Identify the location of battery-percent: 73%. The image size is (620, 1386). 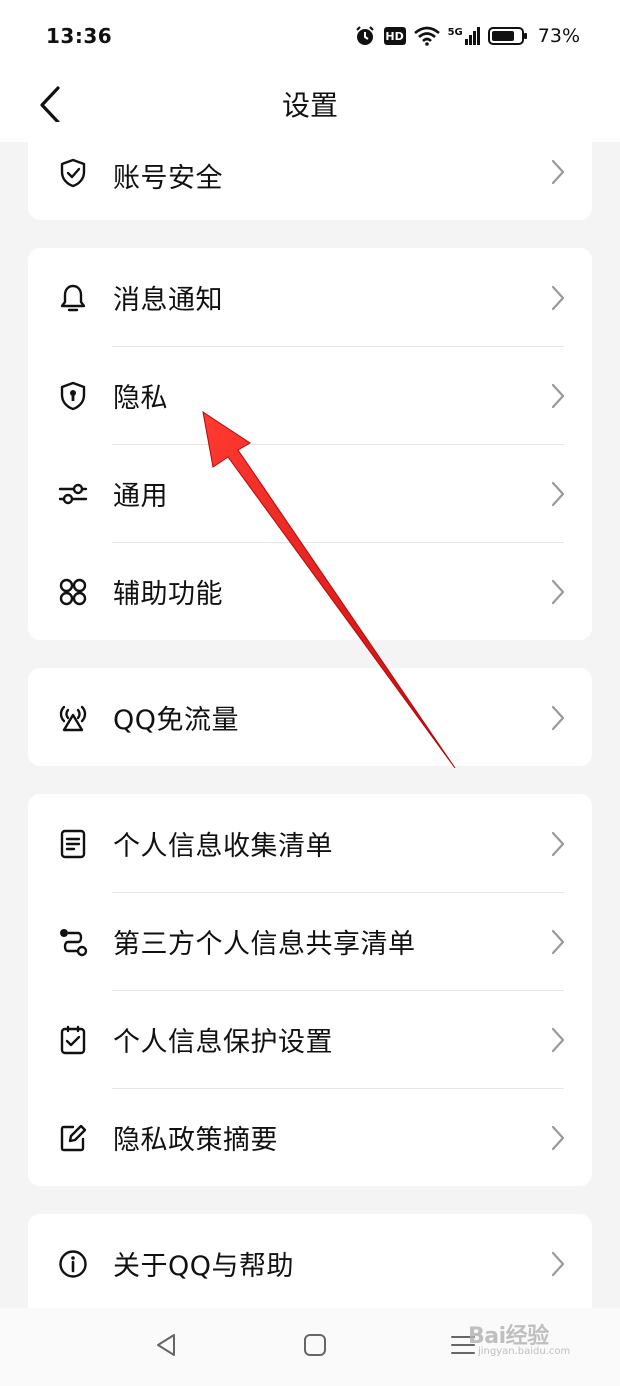
(558, 36).